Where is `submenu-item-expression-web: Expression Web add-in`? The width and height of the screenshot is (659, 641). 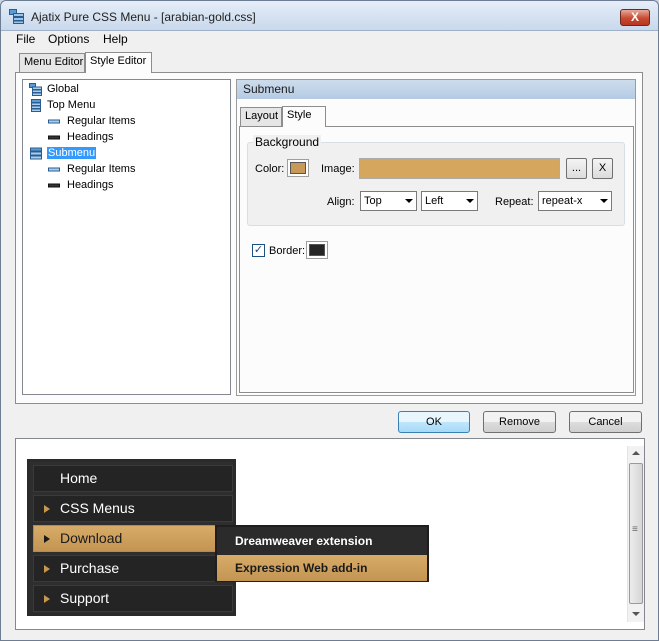
submenu-item-expression-web: Expression Web add-in is located at coordinates (322, 568).